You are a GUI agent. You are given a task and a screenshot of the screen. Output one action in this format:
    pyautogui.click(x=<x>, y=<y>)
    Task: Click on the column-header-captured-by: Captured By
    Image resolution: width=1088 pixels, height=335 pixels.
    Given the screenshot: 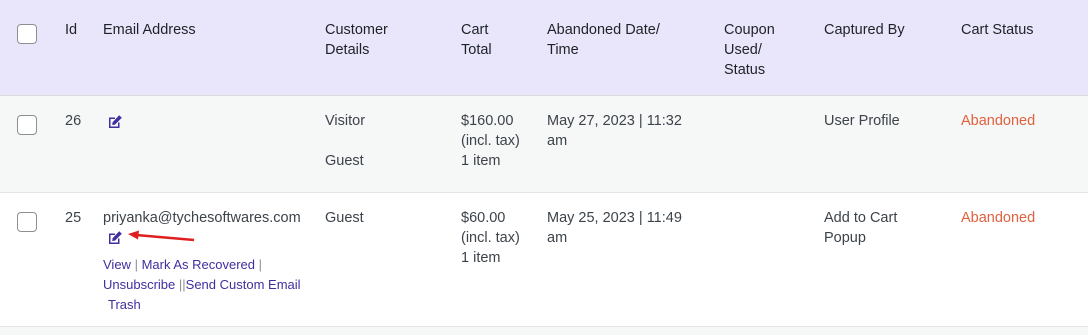 What is the action you would take?
    pyautogui.click(x=864, y=30)
    